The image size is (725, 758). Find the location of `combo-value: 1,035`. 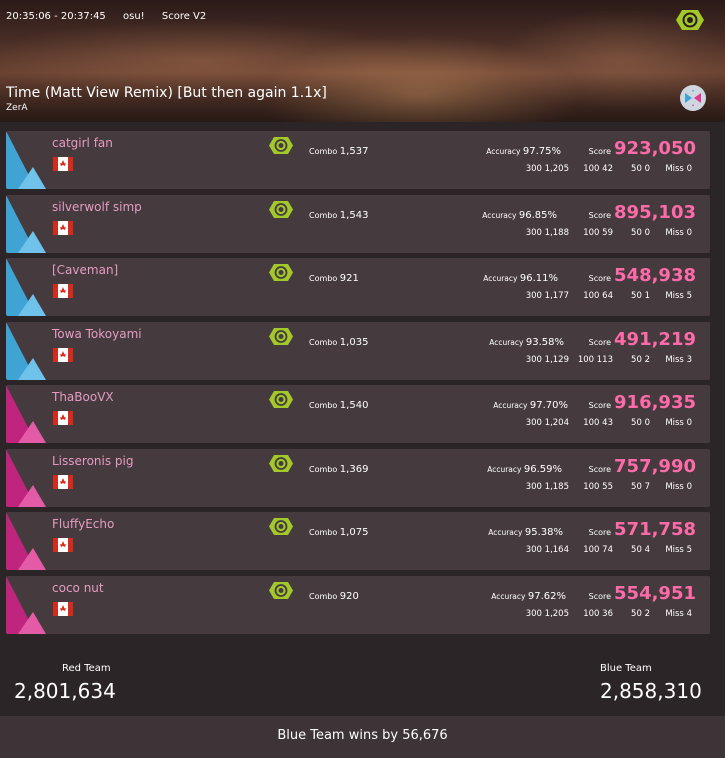

combo-value: 1,035 is located at coordinates (354, 342).